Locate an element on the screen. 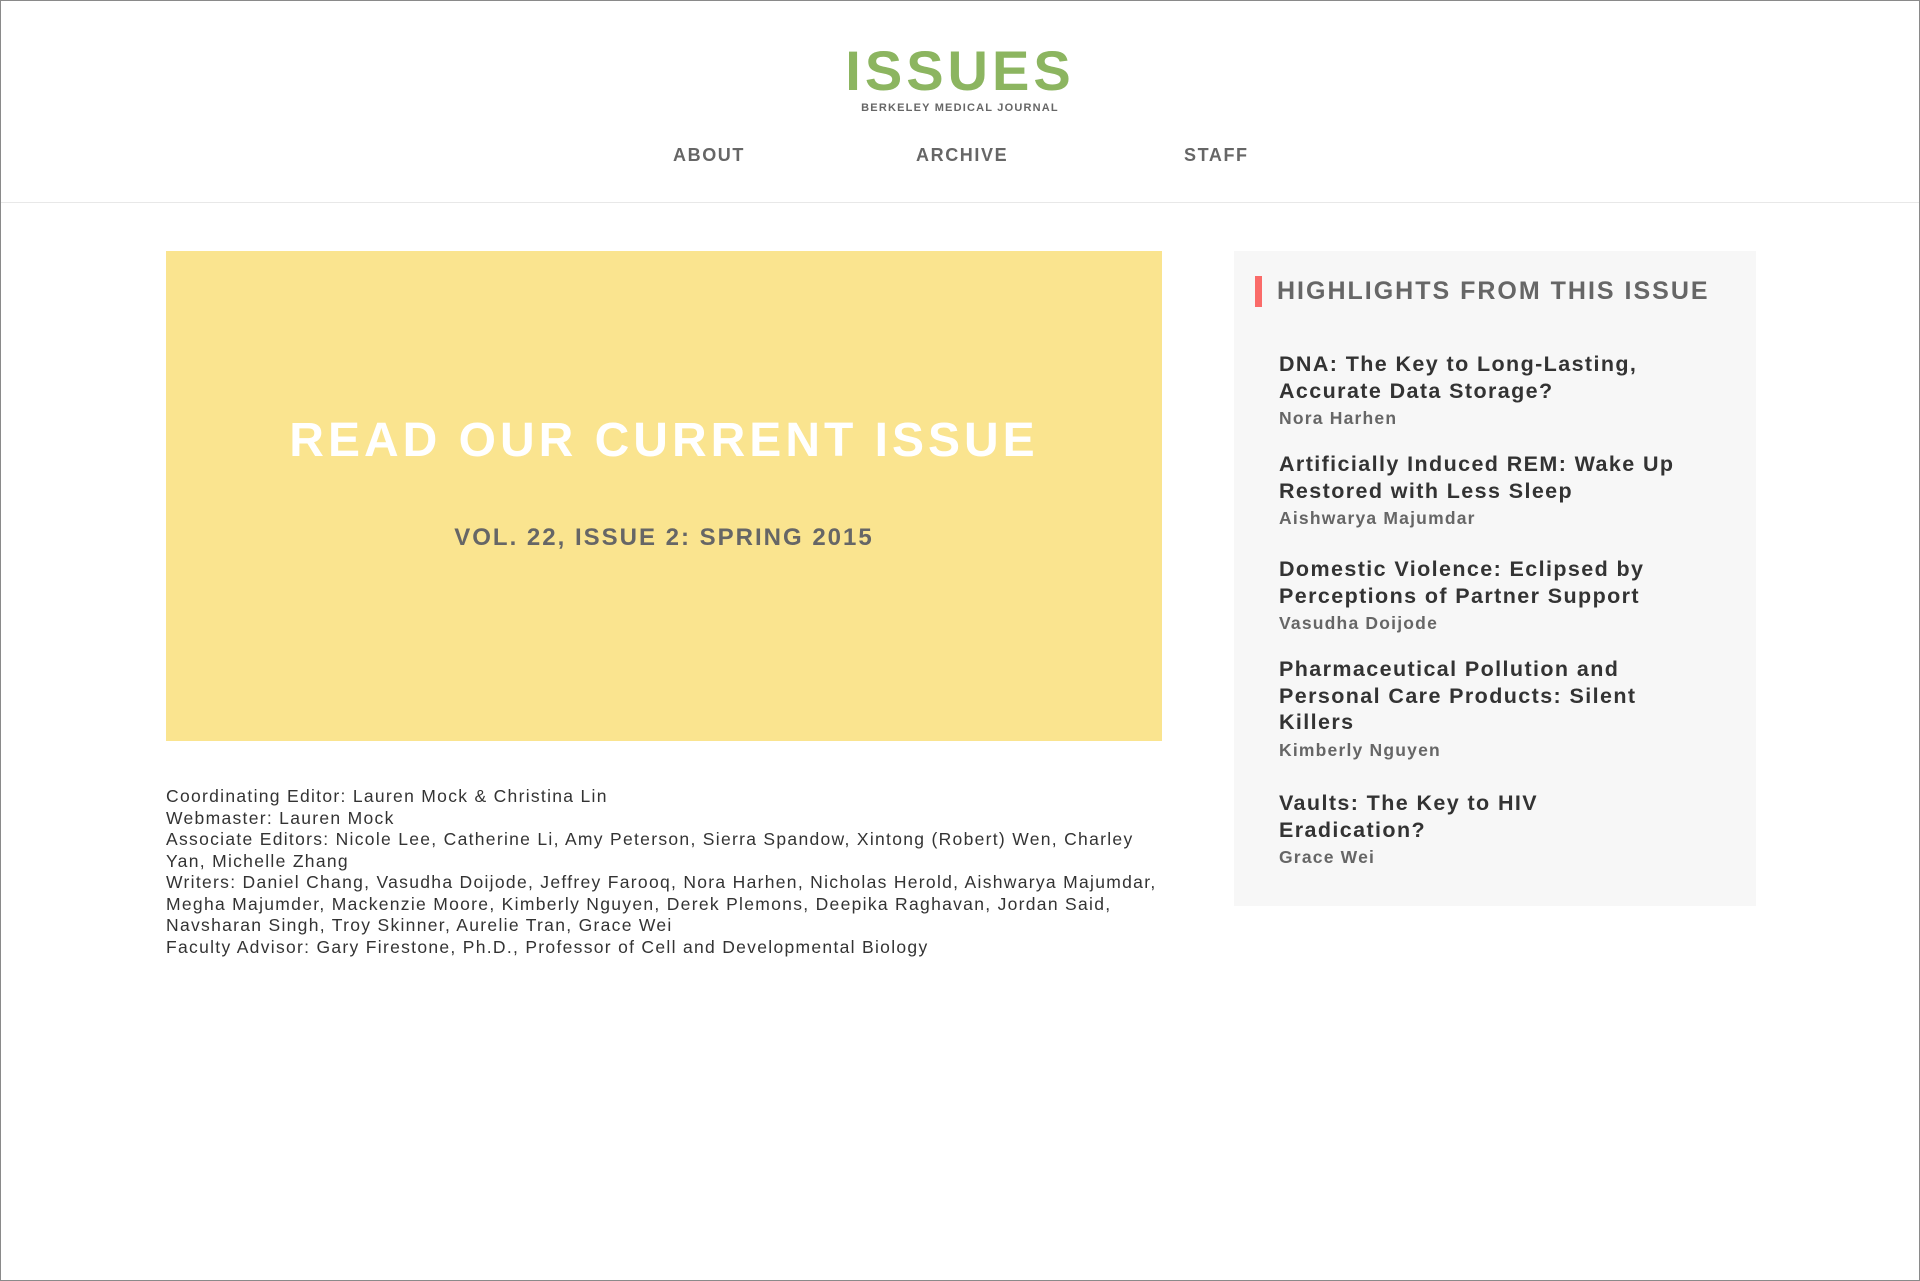  article-author: Vasudha Doijode is located at coordinates (1358, 623).